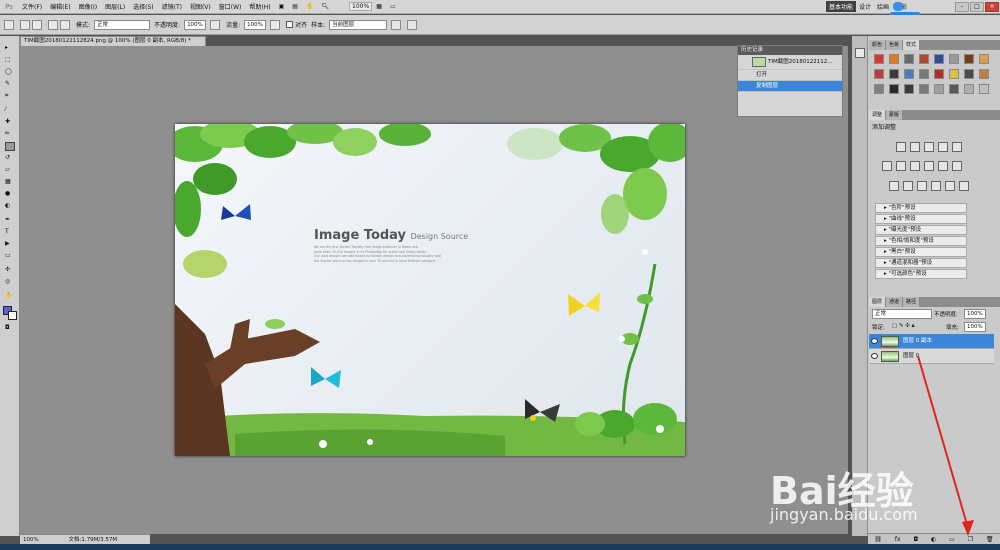  What do you see at coordinates (10, 194) in the screenshot?
I see `blur-tool-icon: ●` at bounding box center [10, 194].